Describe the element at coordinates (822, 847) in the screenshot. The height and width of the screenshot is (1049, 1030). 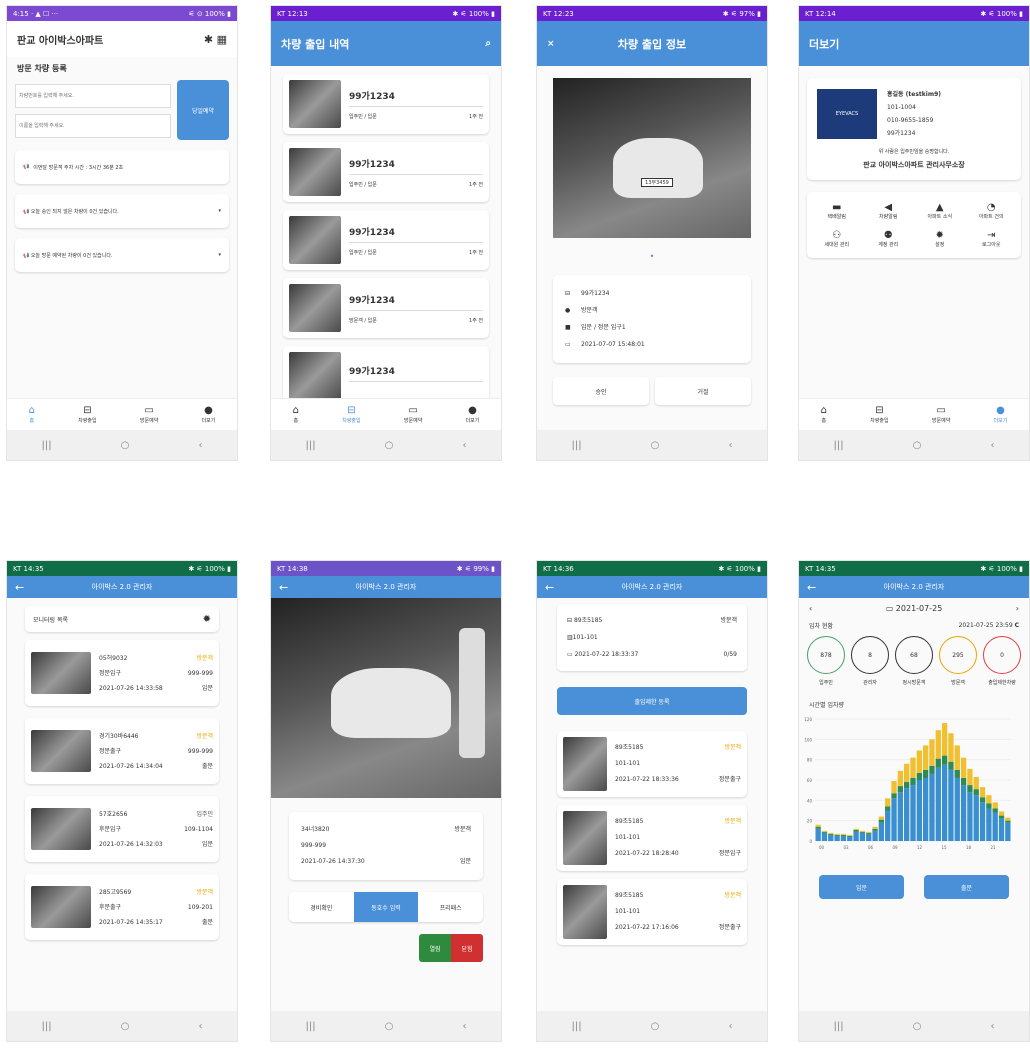
I see `x-tick-label: 00` at that location.